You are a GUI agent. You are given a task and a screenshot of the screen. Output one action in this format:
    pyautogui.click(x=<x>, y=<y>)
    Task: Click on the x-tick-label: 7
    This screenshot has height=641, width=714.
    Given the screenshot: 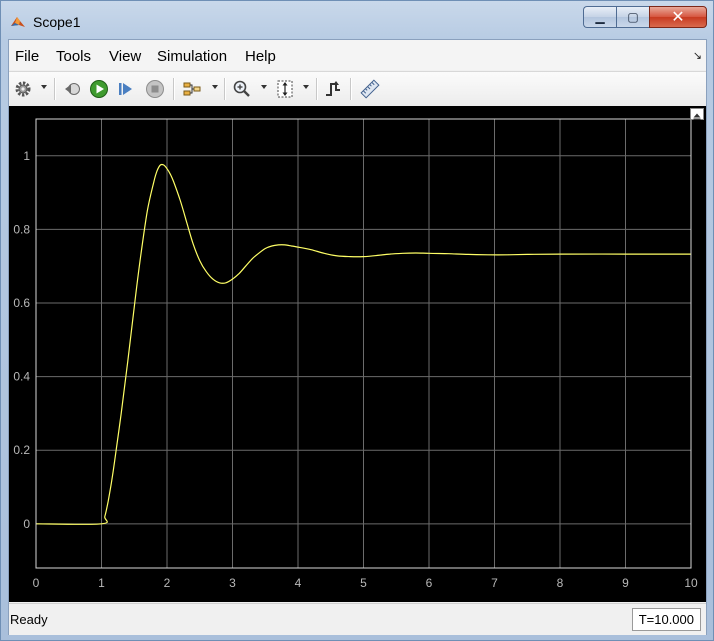 What is the action you would take?
    pyautogui.click(x=494, y=583)
    